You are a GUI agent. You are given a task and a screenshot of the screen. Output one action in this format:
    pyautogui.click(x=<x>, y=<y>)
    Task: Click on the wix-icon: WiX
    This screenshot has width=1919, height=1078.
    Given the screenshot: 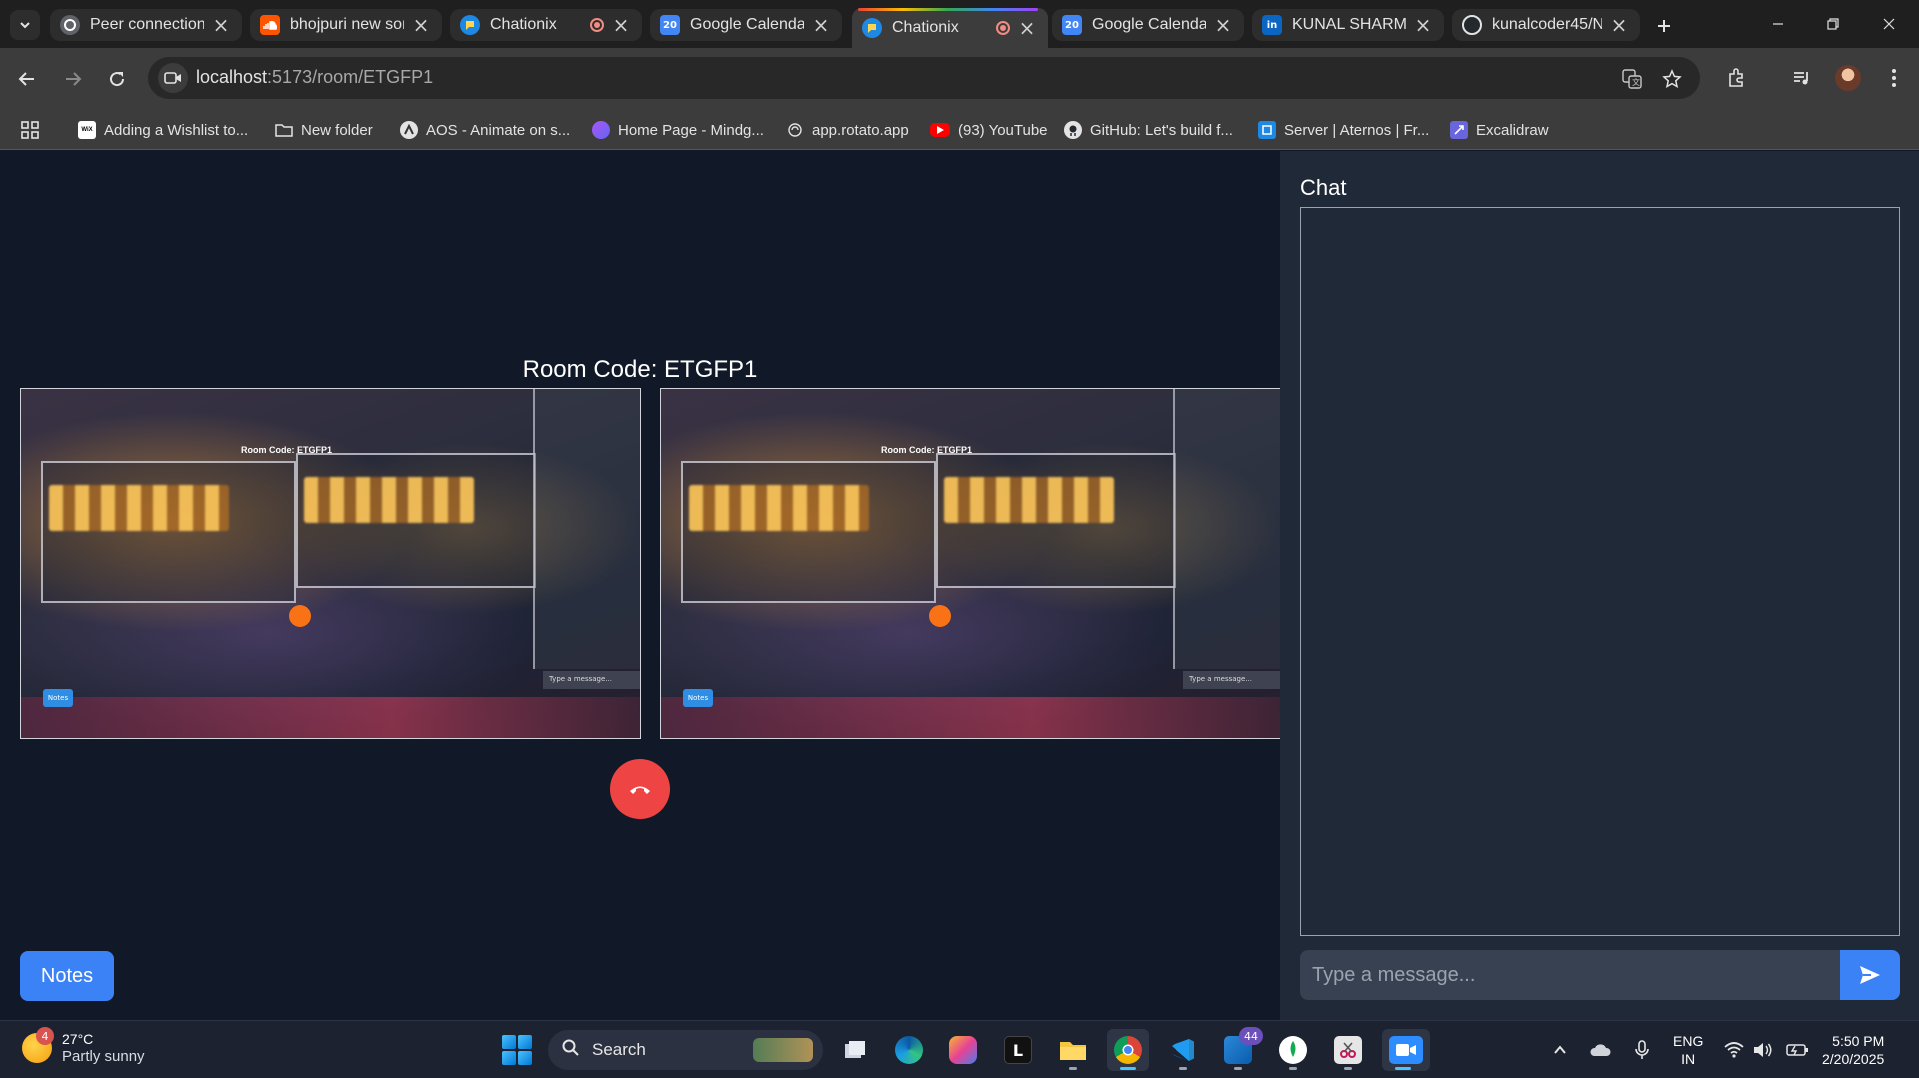 What is the action you would take?
    pyautogui.click(x=87, y=130)
    